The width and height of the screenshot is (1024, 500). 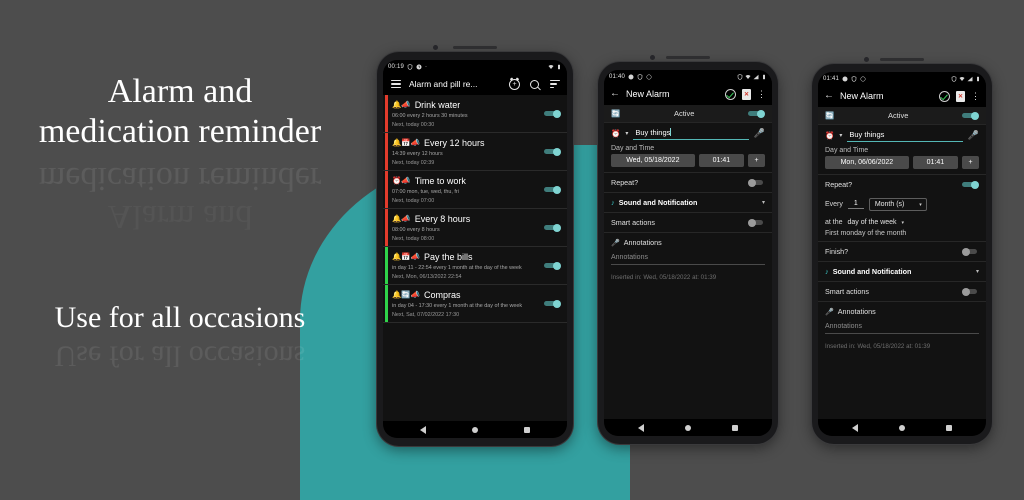 What do you see at coordinates (468, 219) in the screenshot?
I see `alarm-title-line: 🔔📣 Every 8 hours` at bounding box center [468, 219].